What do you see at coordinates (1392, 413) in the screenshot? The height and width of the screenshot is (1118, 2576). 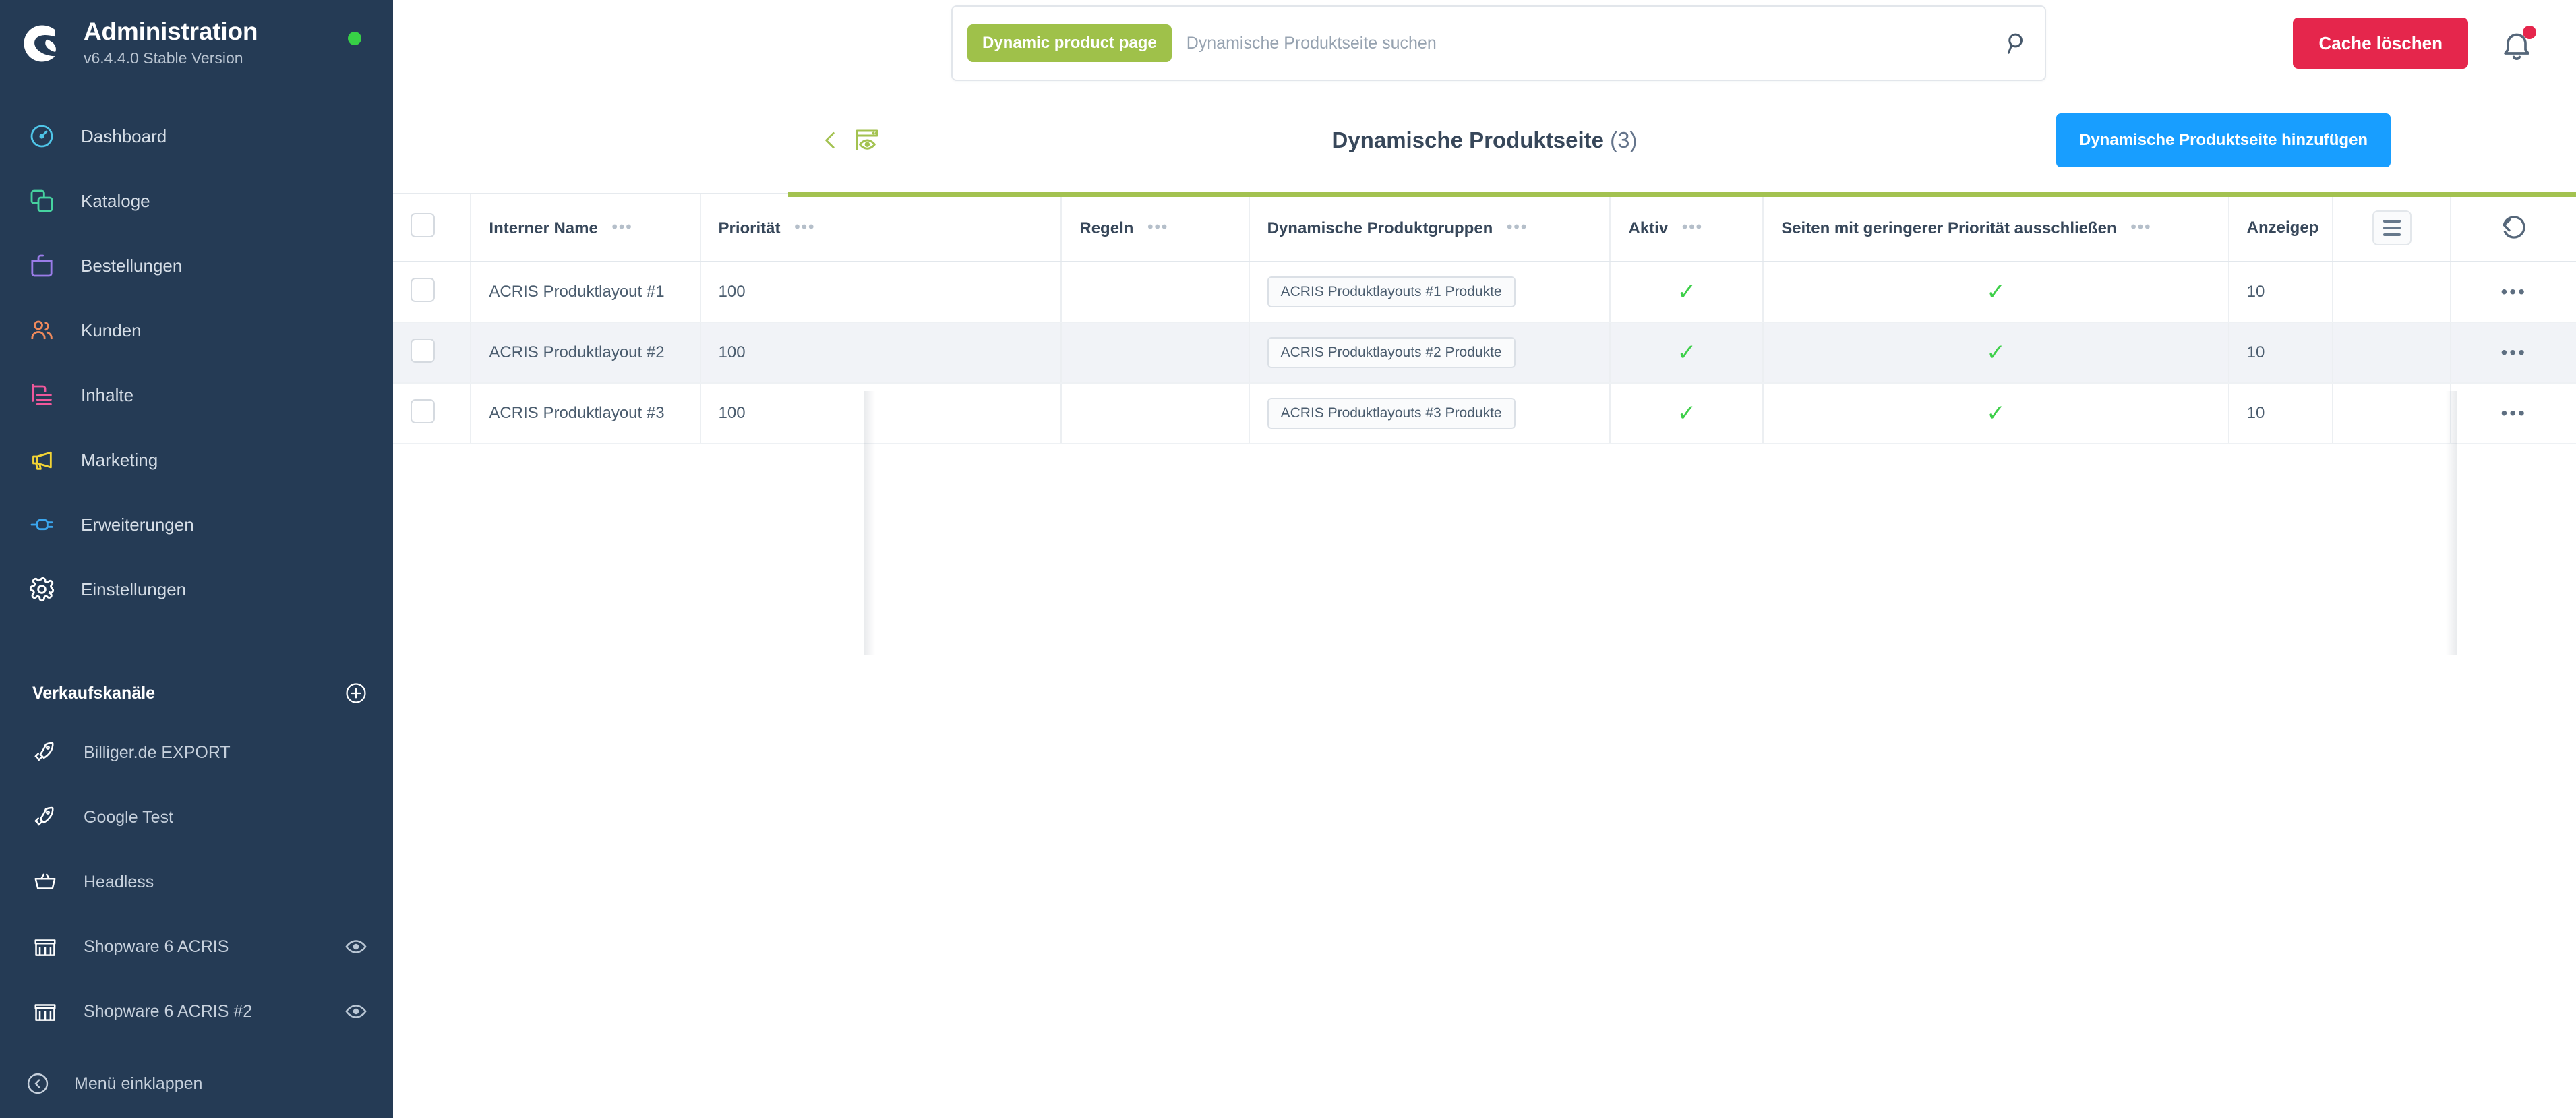 I see `product-group-pill: ACRIS Produktlayouts #3 Produkte` at bounding box center [1392, 413].